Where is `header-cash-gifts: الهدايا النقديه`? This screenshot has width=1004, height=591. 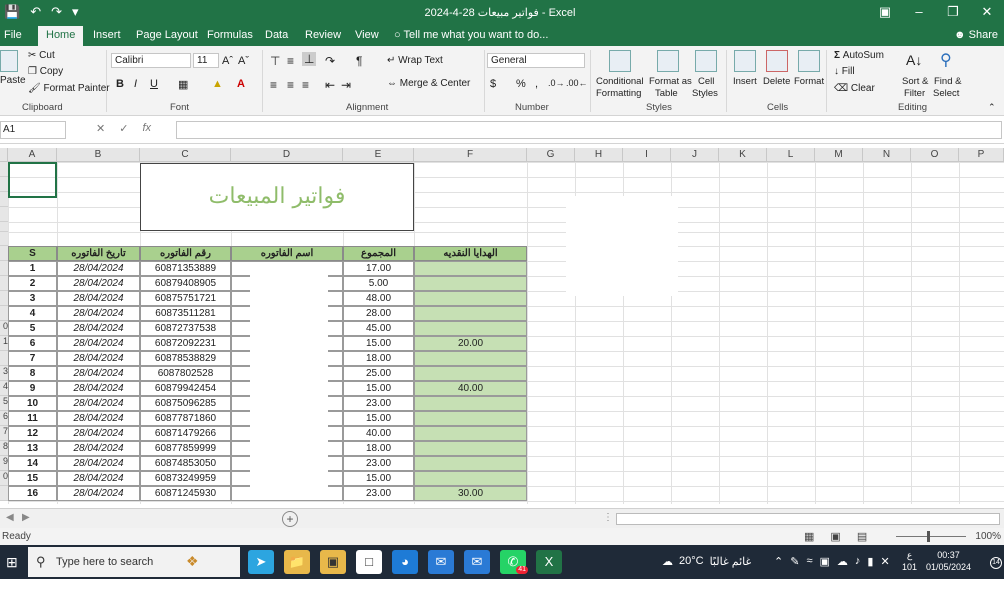
header-cash-gifts: الهدايا النقديه is located at coordinates (470, 253).